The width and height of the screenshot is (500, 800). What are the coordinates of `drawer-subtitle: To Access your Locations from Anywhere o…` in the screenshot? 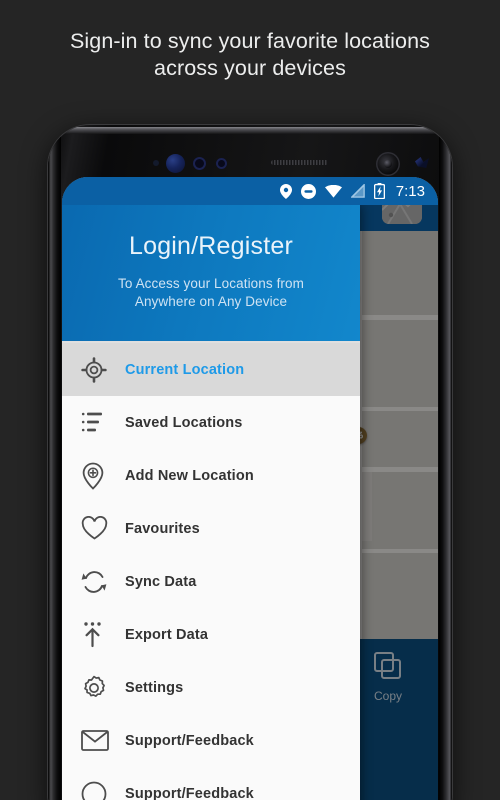 It's located at (211, 293).